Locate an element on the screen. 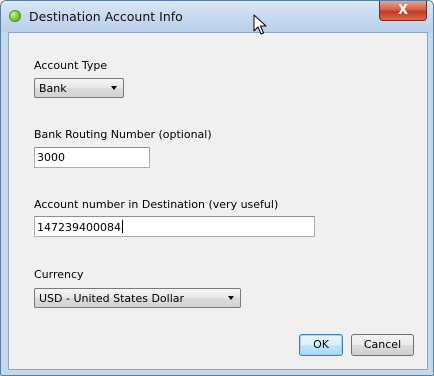 The width and height of the screenshot is (434, 376). account-type-label: Account Type is located at coordinates (71, 65).